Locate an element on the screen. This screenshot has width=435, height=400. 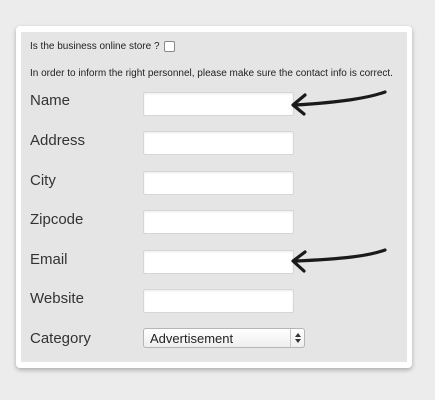
name-field is located at coordinates (218, 104).